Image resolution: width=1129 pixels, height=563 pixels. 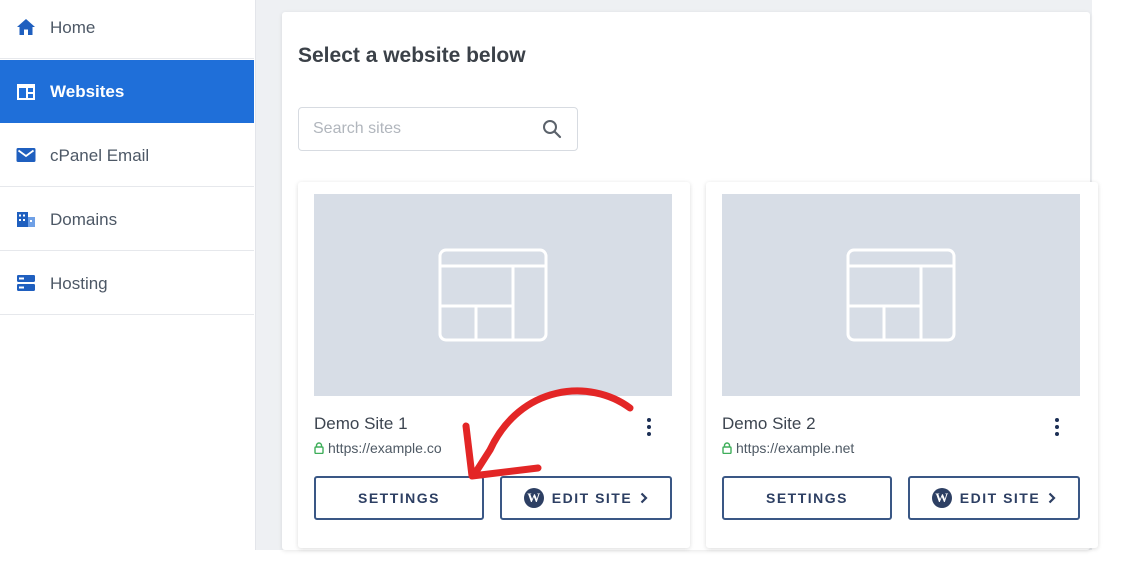 What do you see at coordinates (127, 219) in the screenshot?
I see `sidebar-item-domains: Domains` at bounding box center [127, 219].